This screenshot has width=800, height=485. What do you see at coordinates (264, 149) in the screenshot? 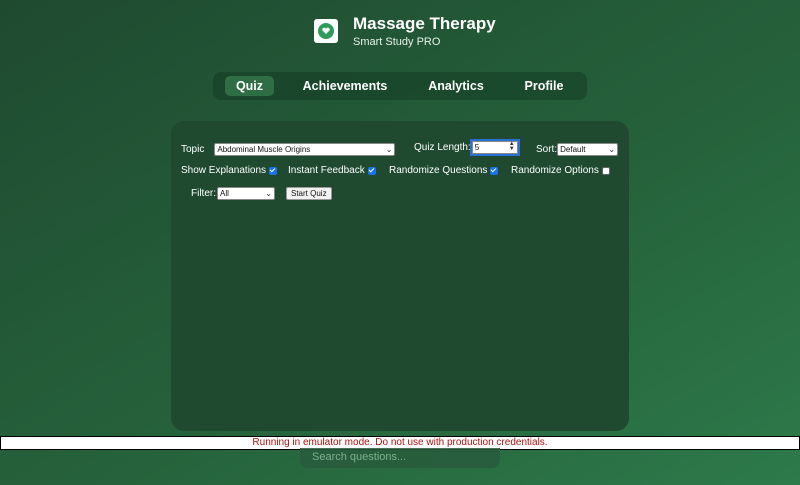
I see `topic-select-value: Abdominal Muscle Origins` at bounding box center [264, 149].